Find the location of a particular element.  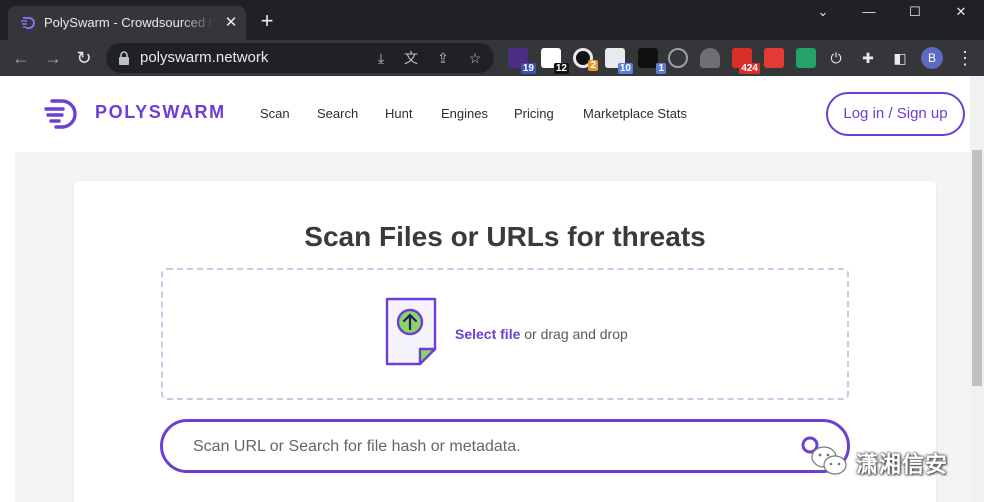

power-icon: ⏻ is located at coordinates (836, 58).